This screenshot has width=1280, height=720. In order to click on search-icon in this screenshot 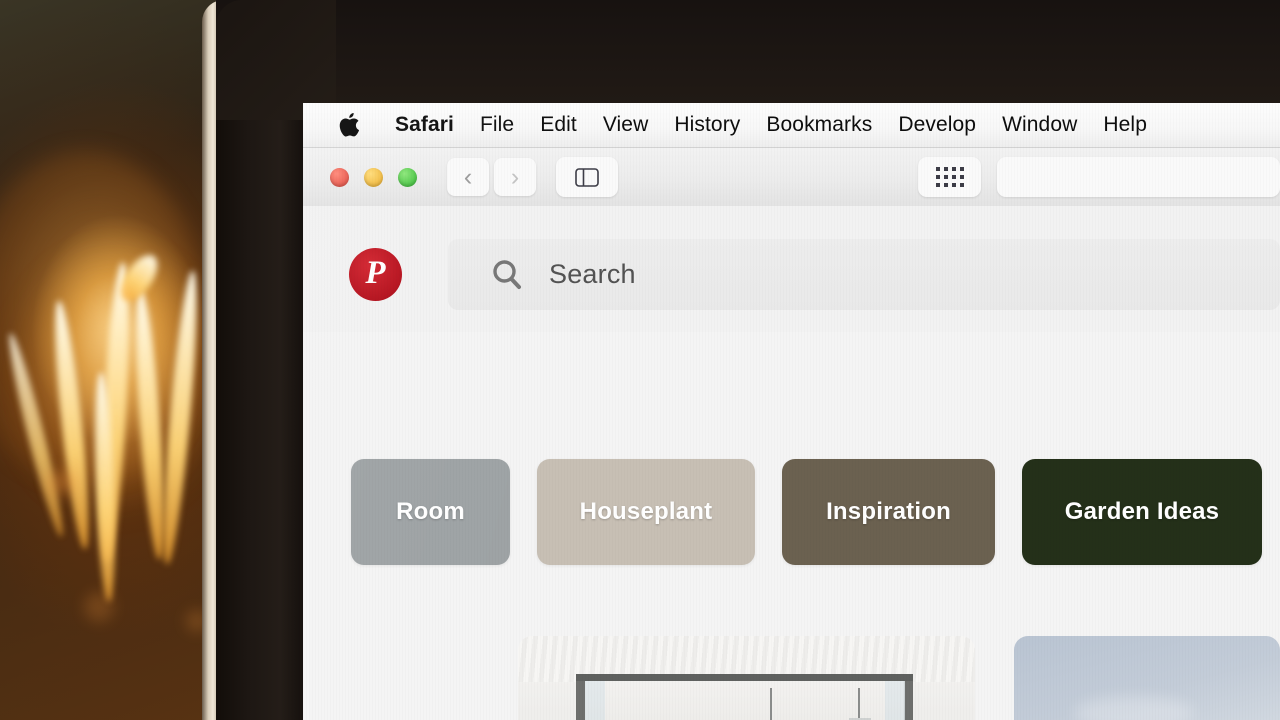, I will do `click(507, 274)`.